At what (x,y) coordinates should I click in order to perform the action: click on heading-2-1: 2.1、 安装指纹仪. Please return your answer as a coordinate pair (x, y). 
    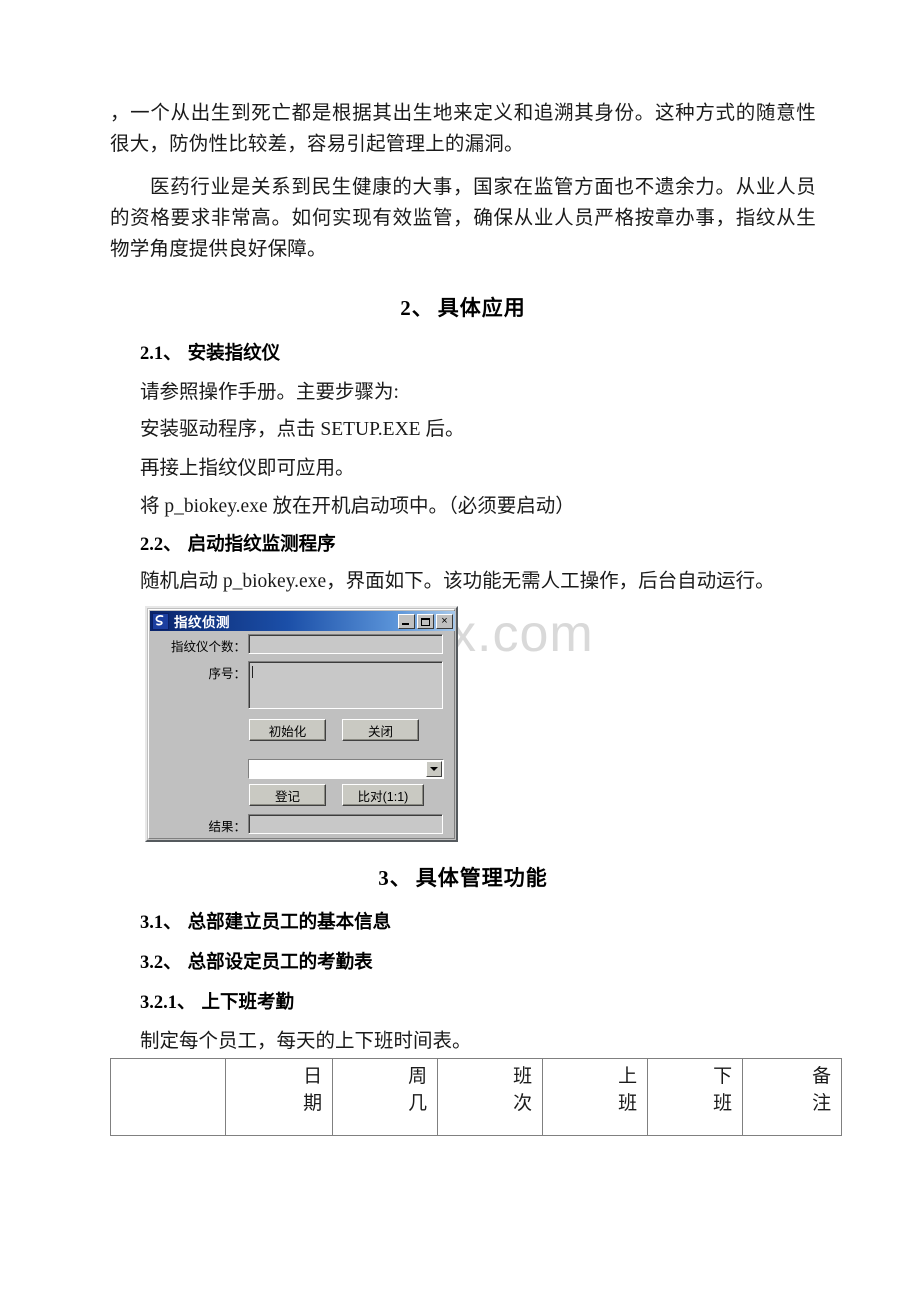
    Looking at the image, I should click on (493, 352).